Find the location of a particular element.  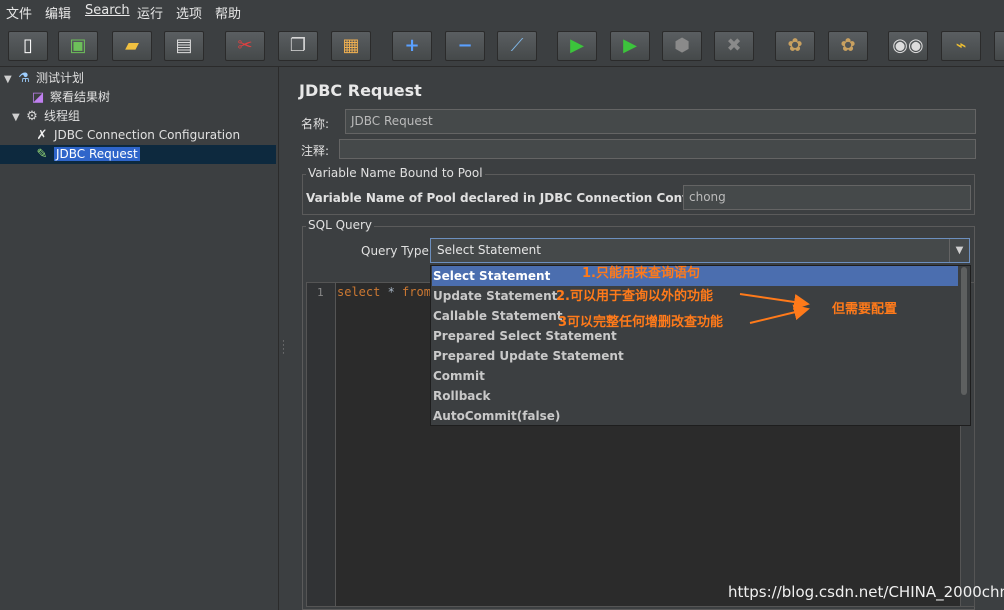

annotation-arrows is located at coordinates (774, 308).